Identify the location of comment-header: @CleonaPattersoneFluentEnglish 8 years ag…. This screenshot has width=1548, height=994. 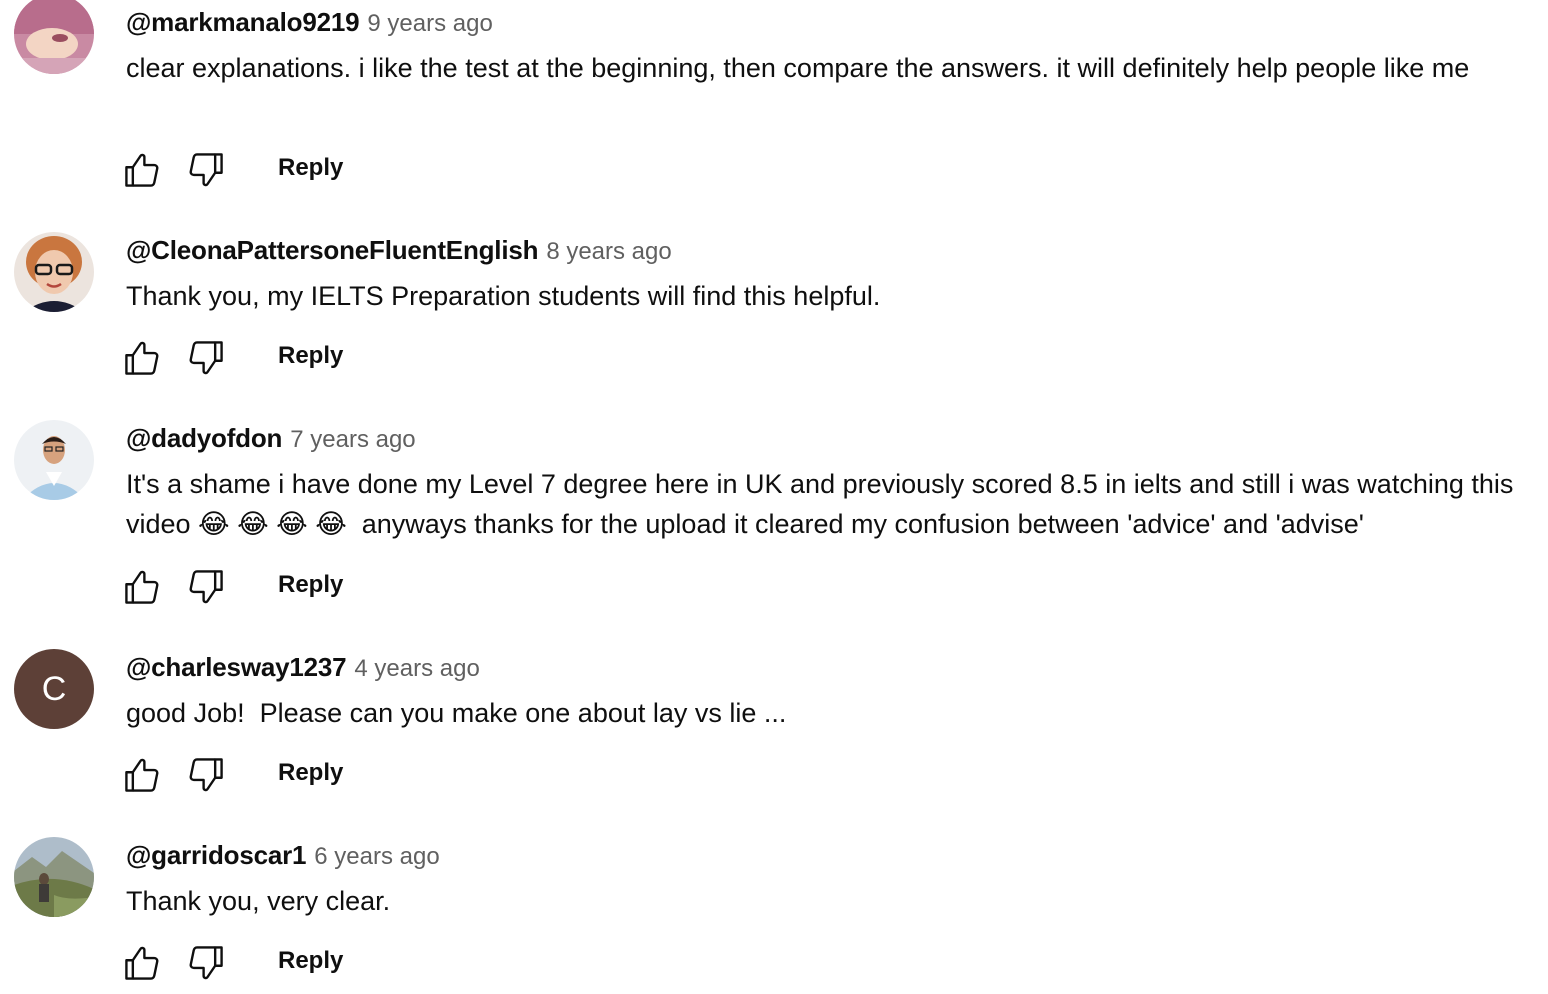
(399, 252).